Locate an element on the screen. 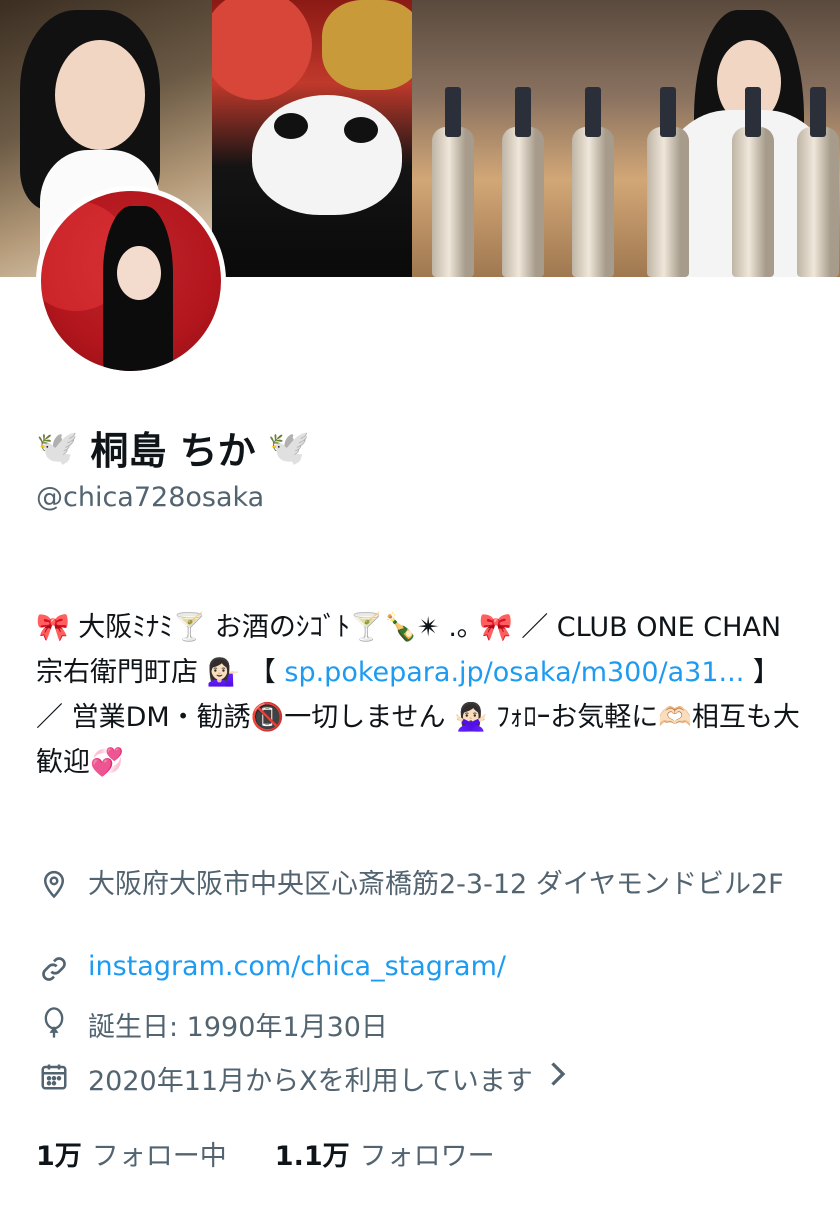 The width and height of the screenshot is (840, 1206). following-stat: 1万 フォロー中 is located at coordinates (131, 1153).